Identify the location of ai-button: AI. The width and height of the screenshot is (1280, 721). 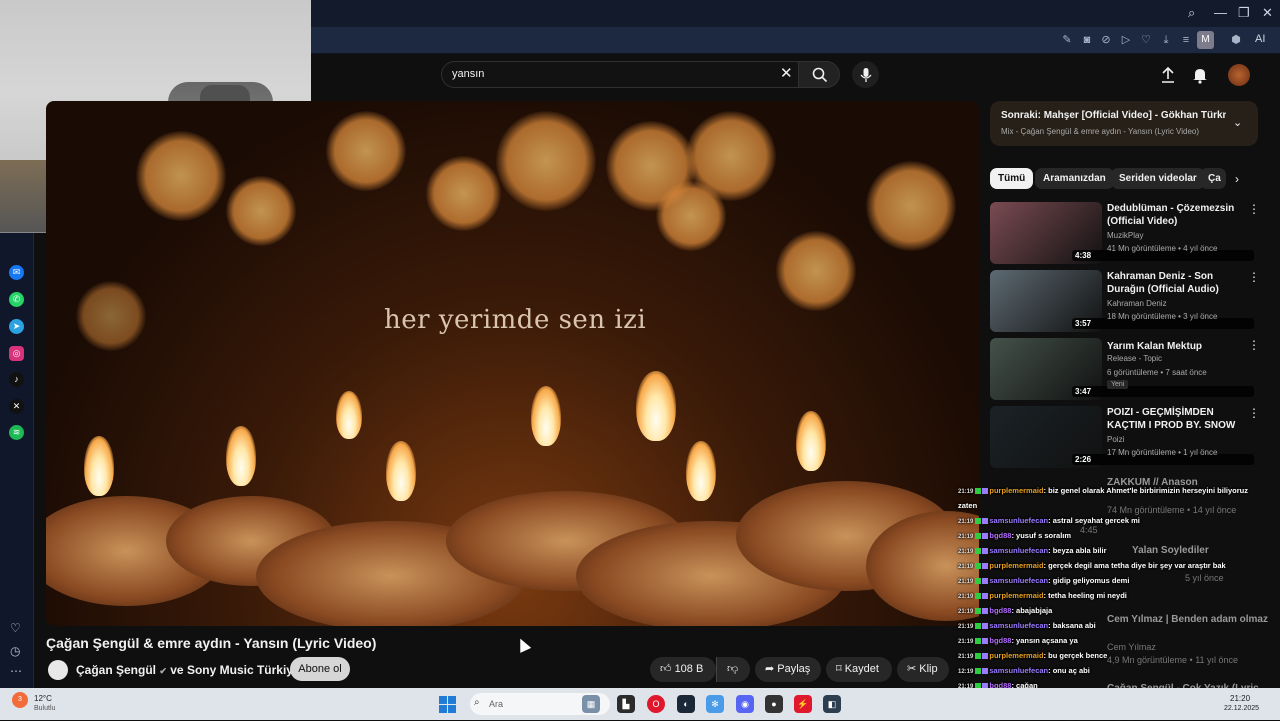
(1260, 39).